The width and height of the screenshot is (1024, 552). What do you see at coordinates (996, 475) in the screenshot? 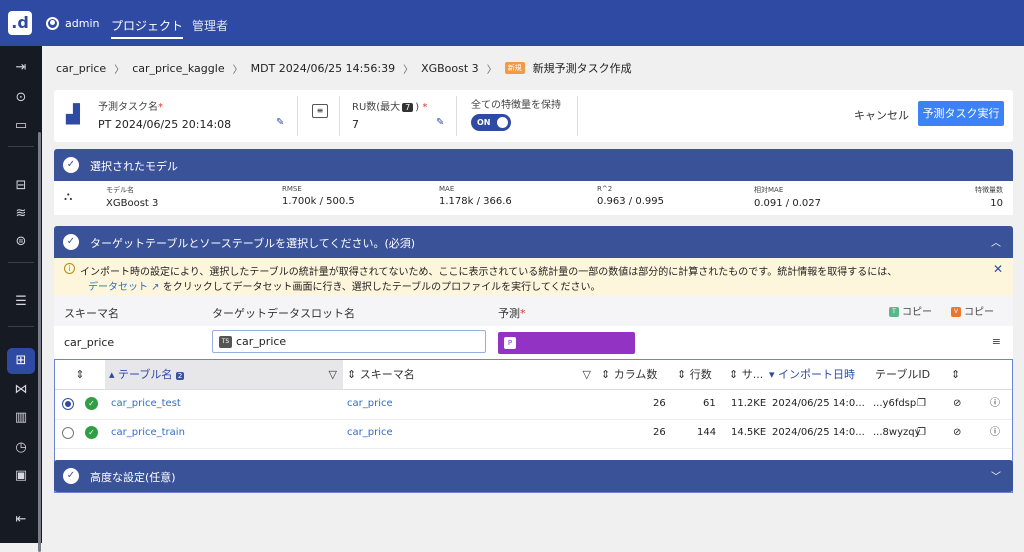
I see `chevron-down-icon: ﹀` at bounding box center [996, 475].